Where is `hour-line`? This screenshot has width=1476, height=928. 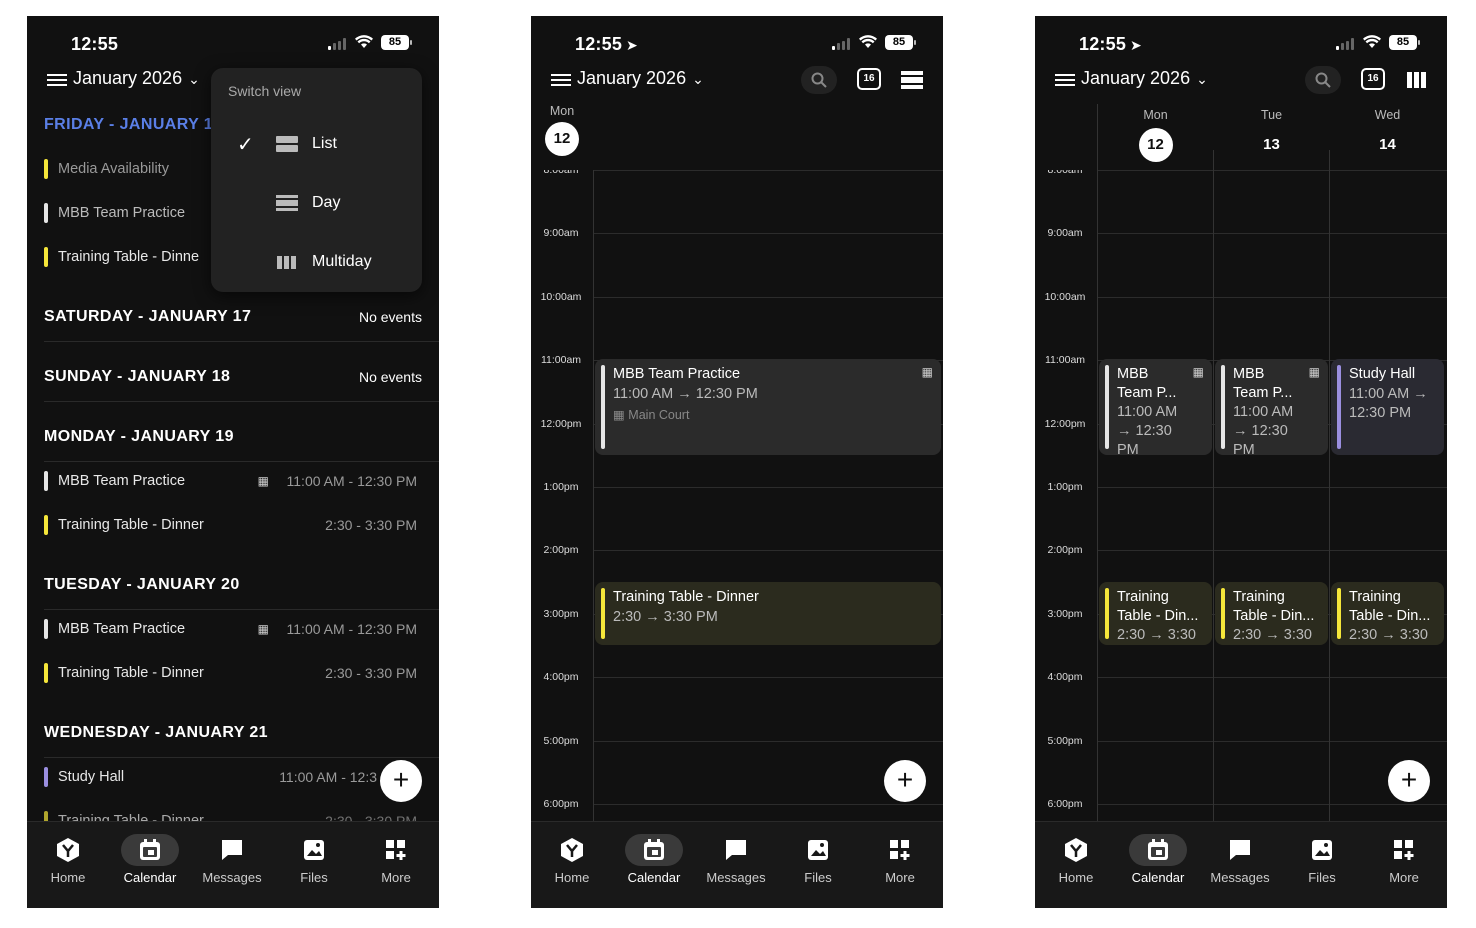
hour-line is located at coordinates (1272, 804).